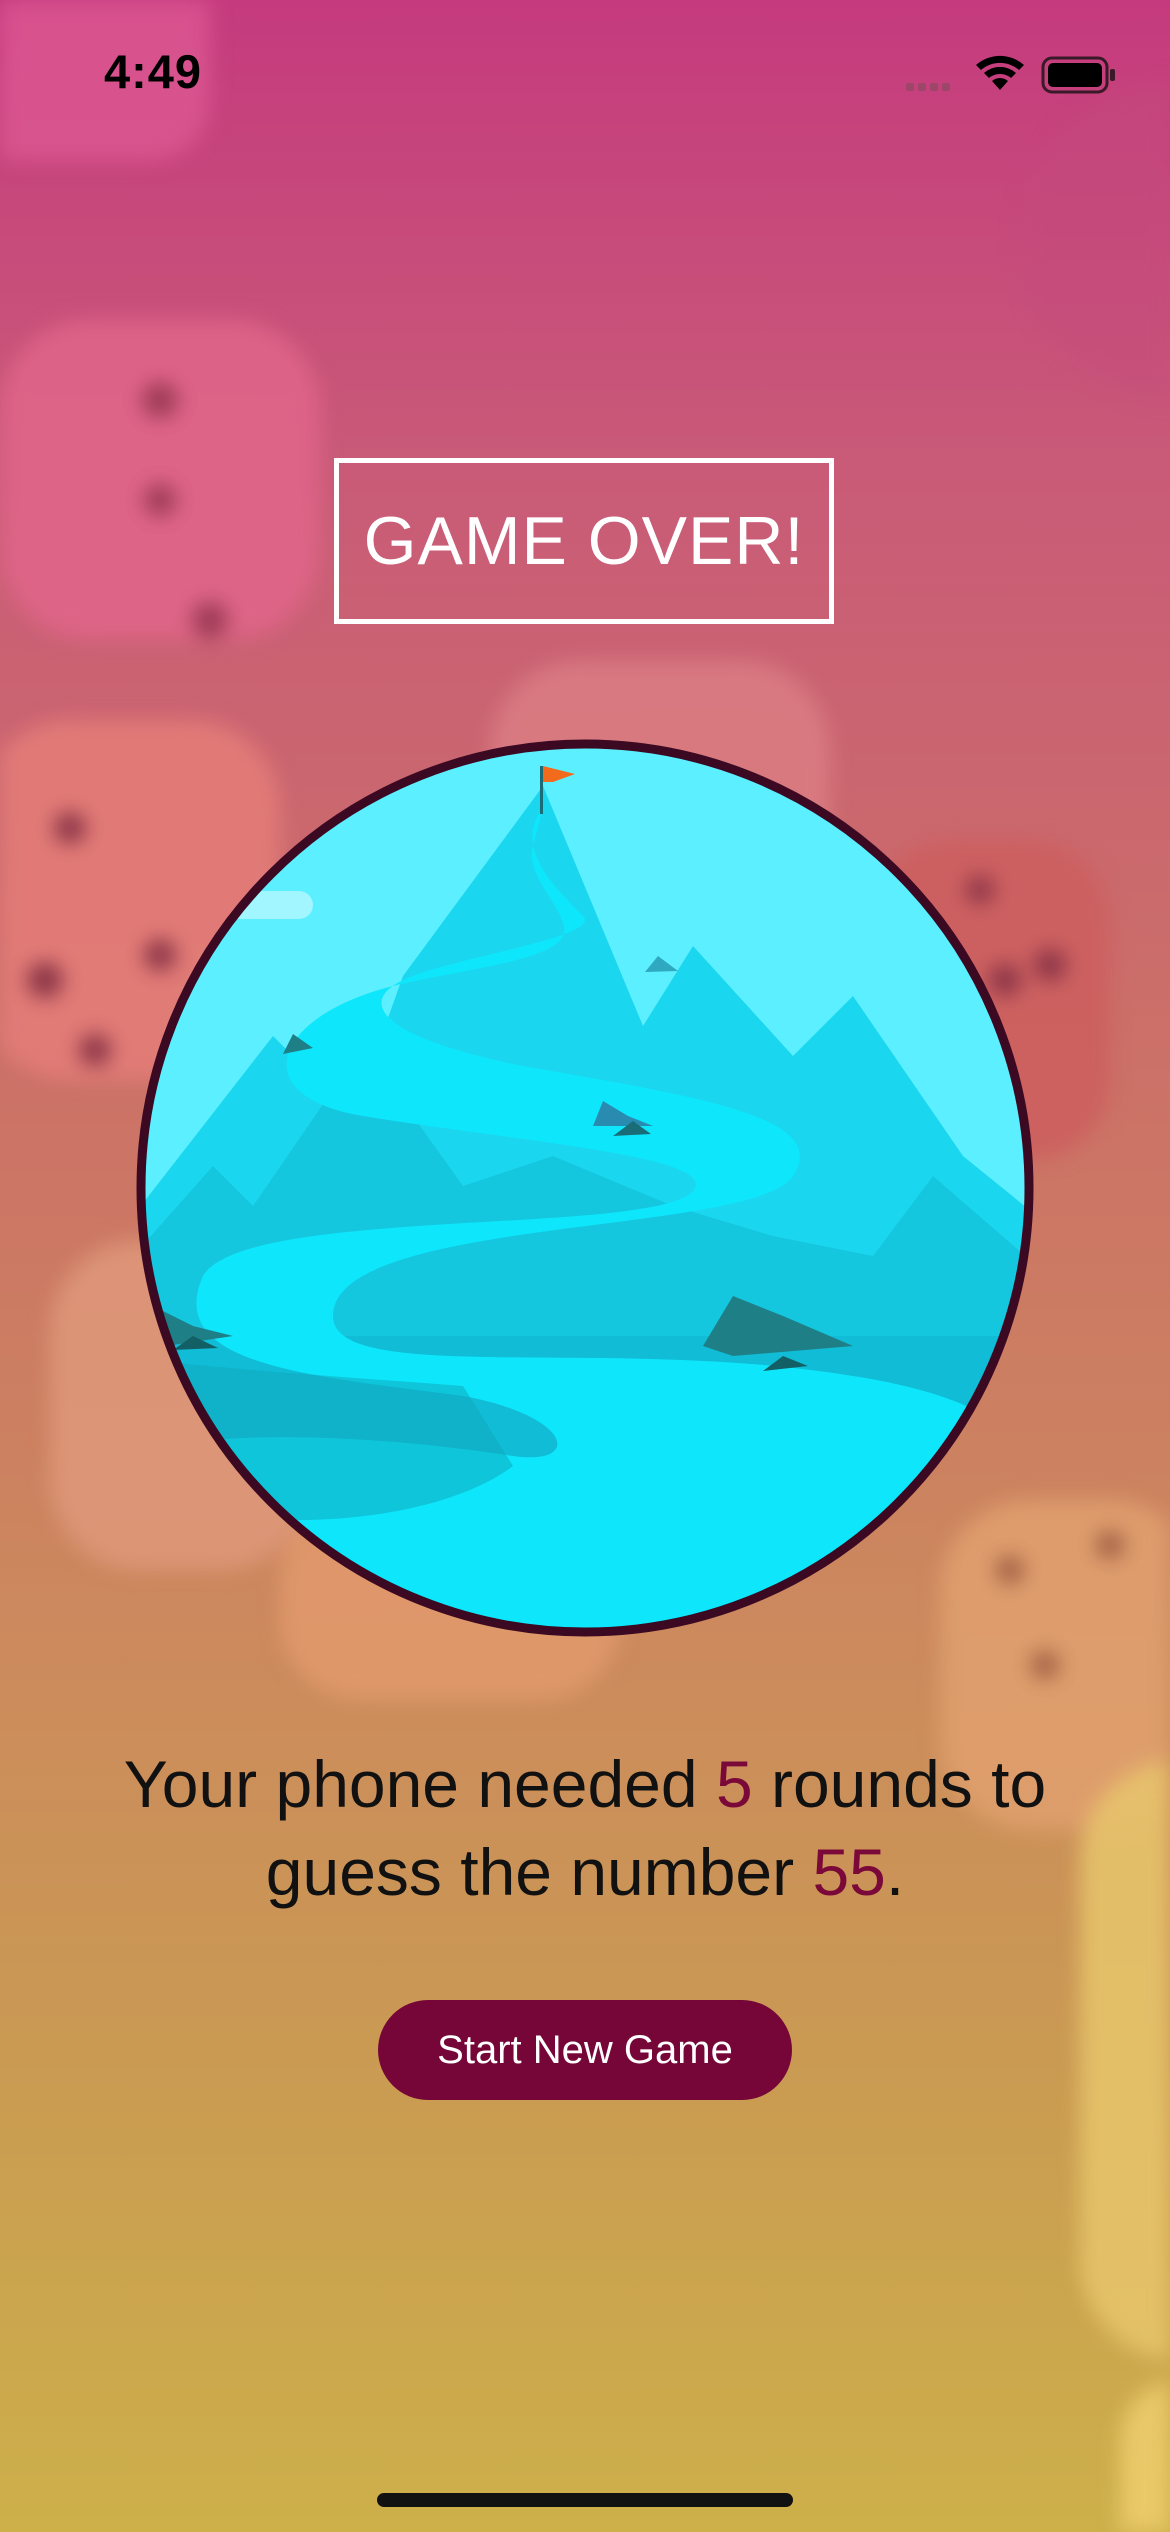 The image size is (1170, 2532). What do you see at coordinates (585, 2050) in the screenshot?
I see `start-new-game-button: Start New Game` at bounding box center [585, 2050].